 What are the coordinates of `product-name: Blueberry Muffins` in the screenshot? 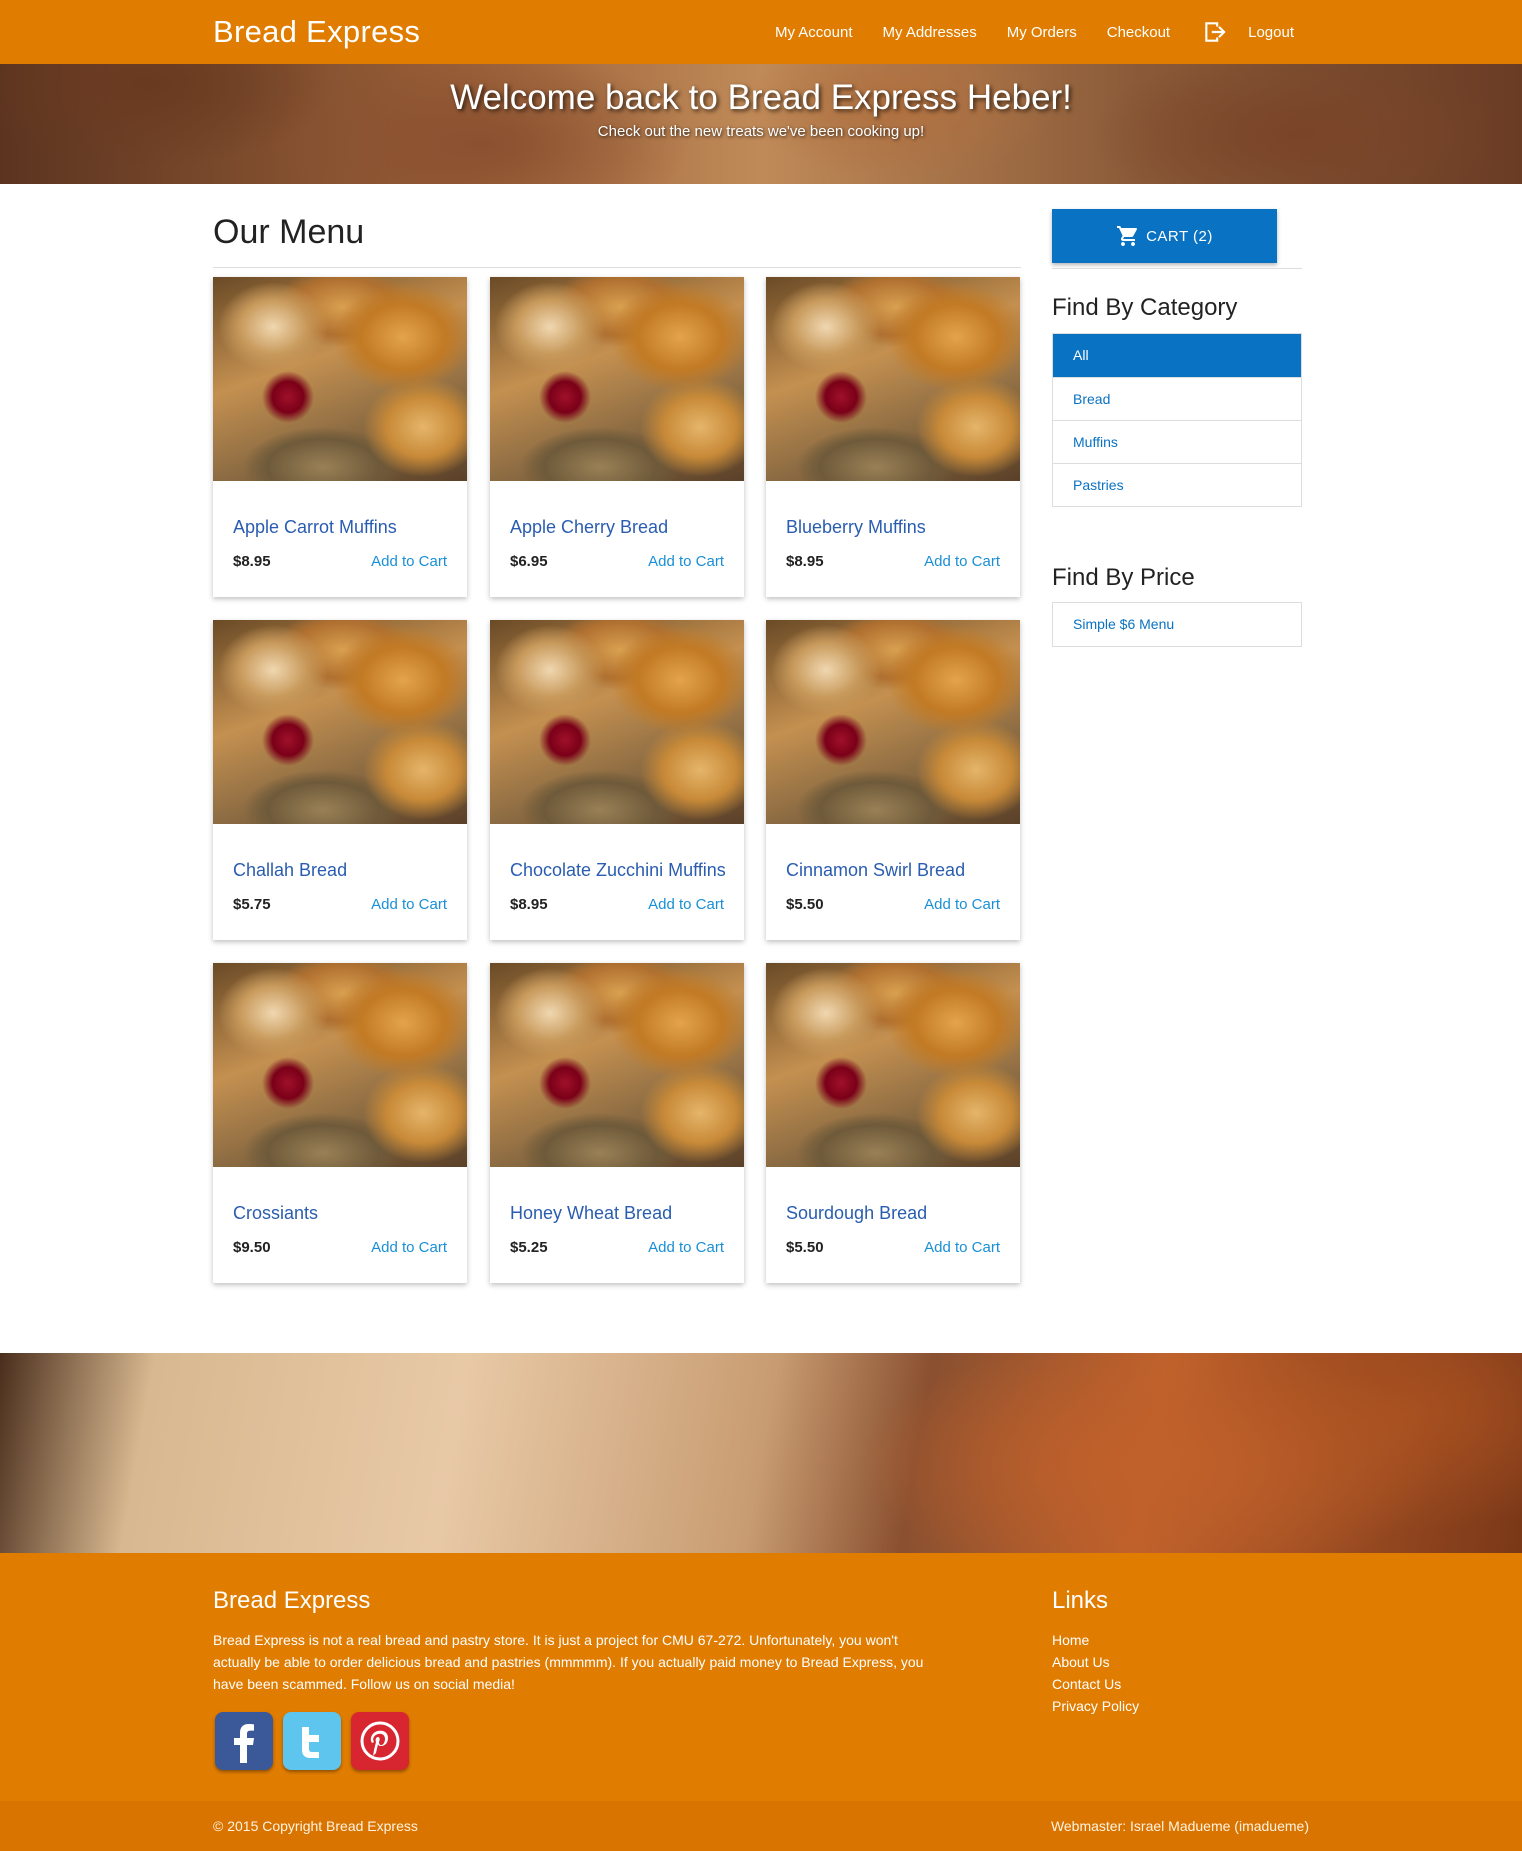 It's located at (856, 527).